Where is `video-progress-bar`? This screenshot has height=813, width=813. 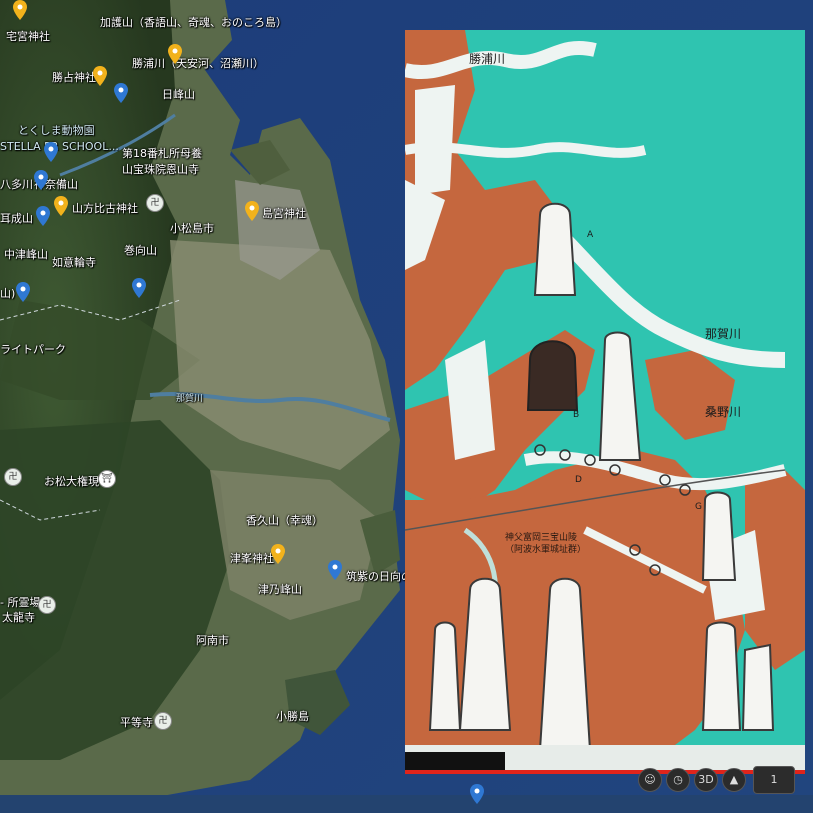 video-progress-bar is located at coordinates (605, 772).